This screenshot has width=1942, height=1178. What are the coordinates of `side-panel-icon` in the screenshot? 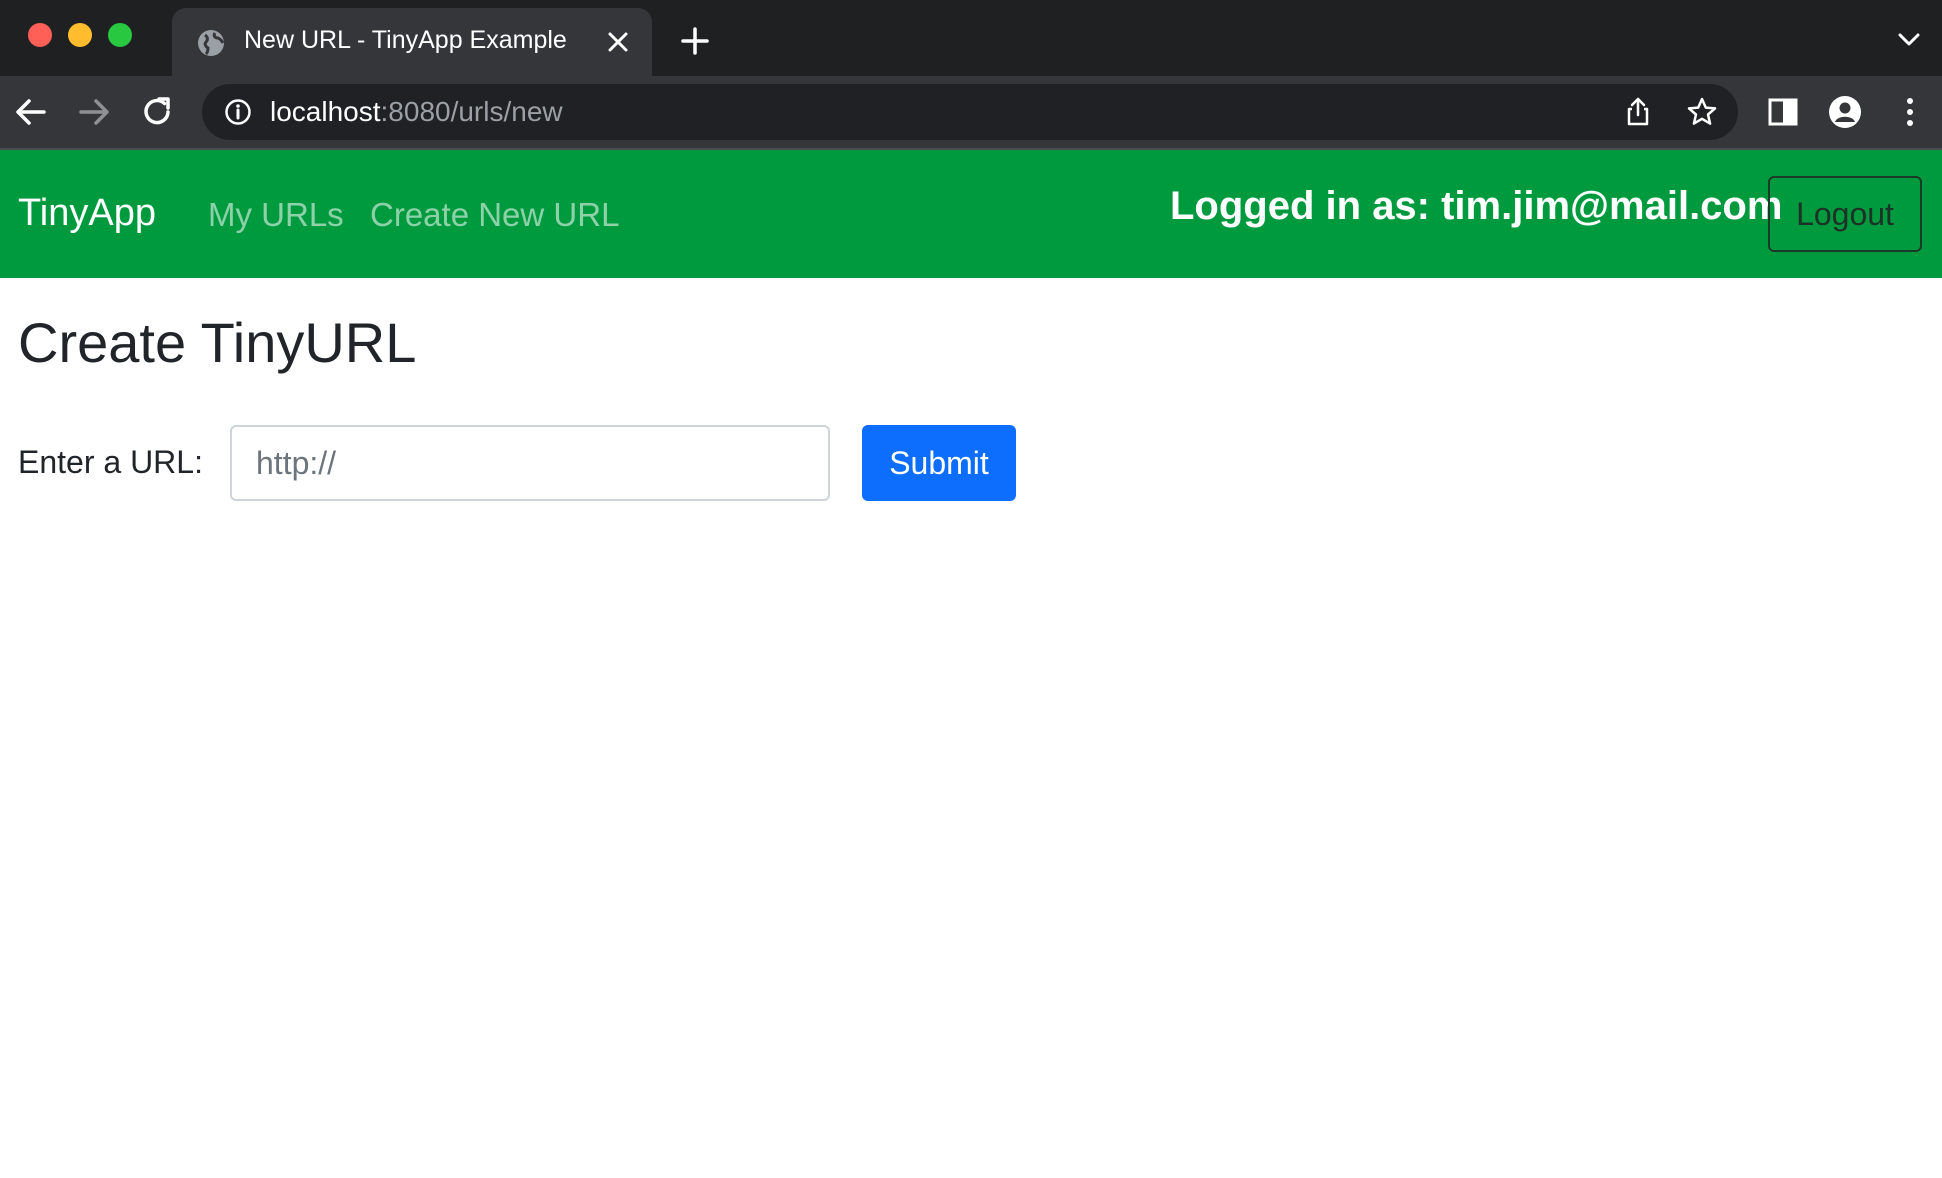 It's located at (1783, 112).